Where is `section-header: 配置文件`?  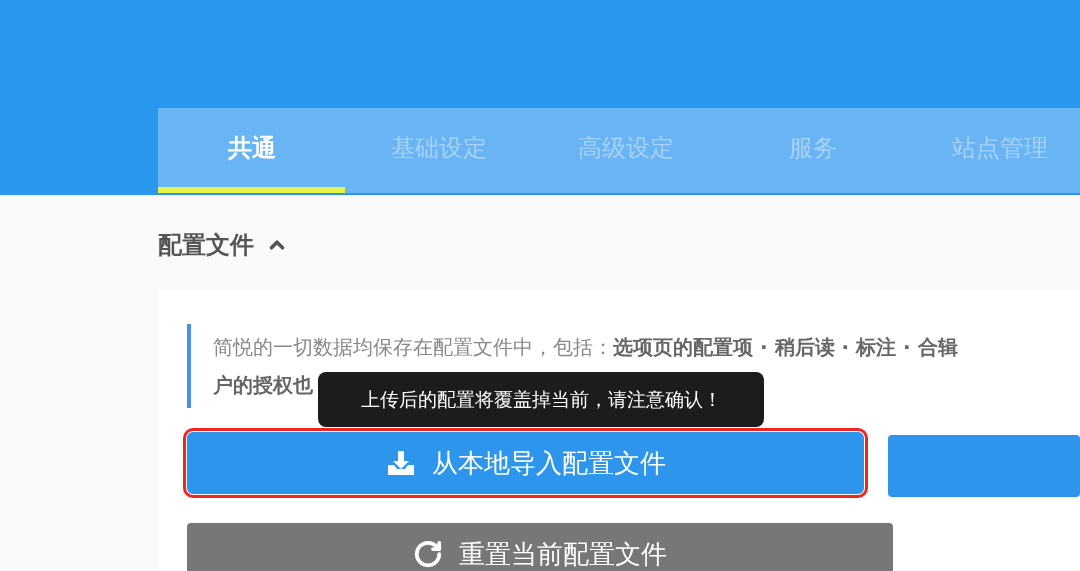
section-header: 配置文件 is located at coordinates (223, 245).